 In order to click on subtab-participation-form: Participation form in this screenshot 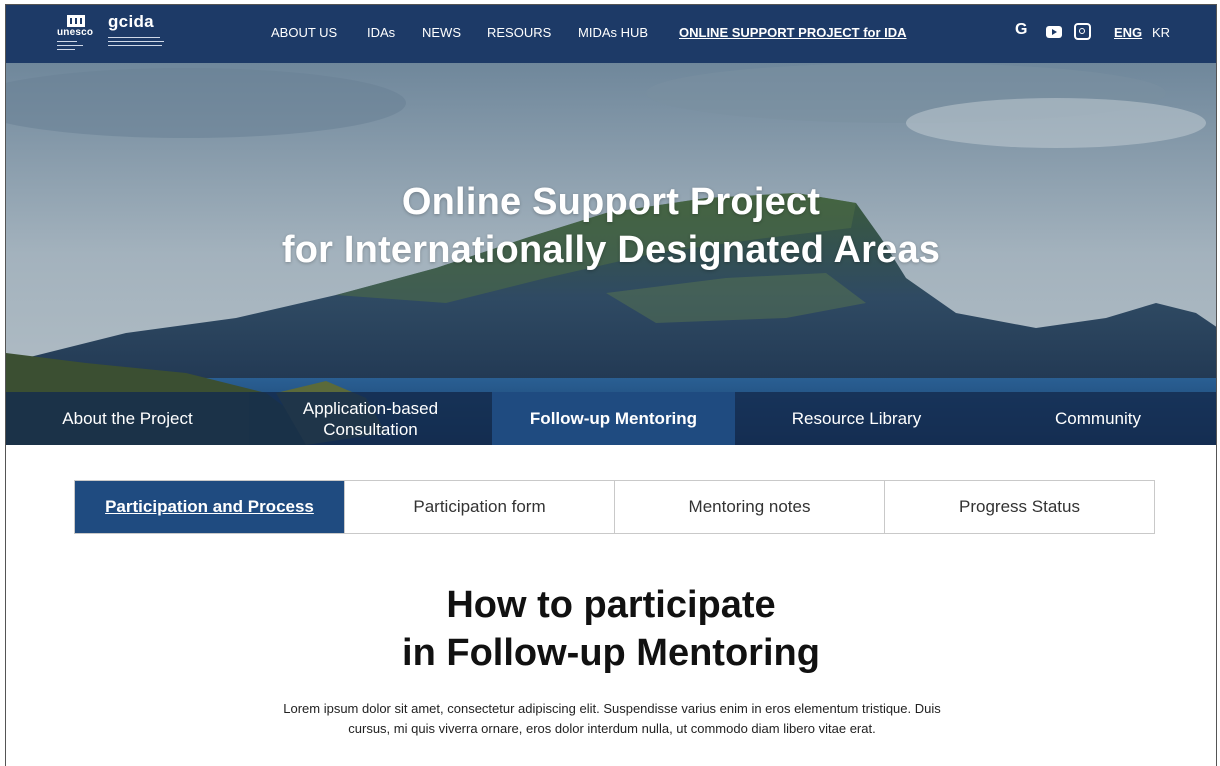, I will do `click(479, 507)`.